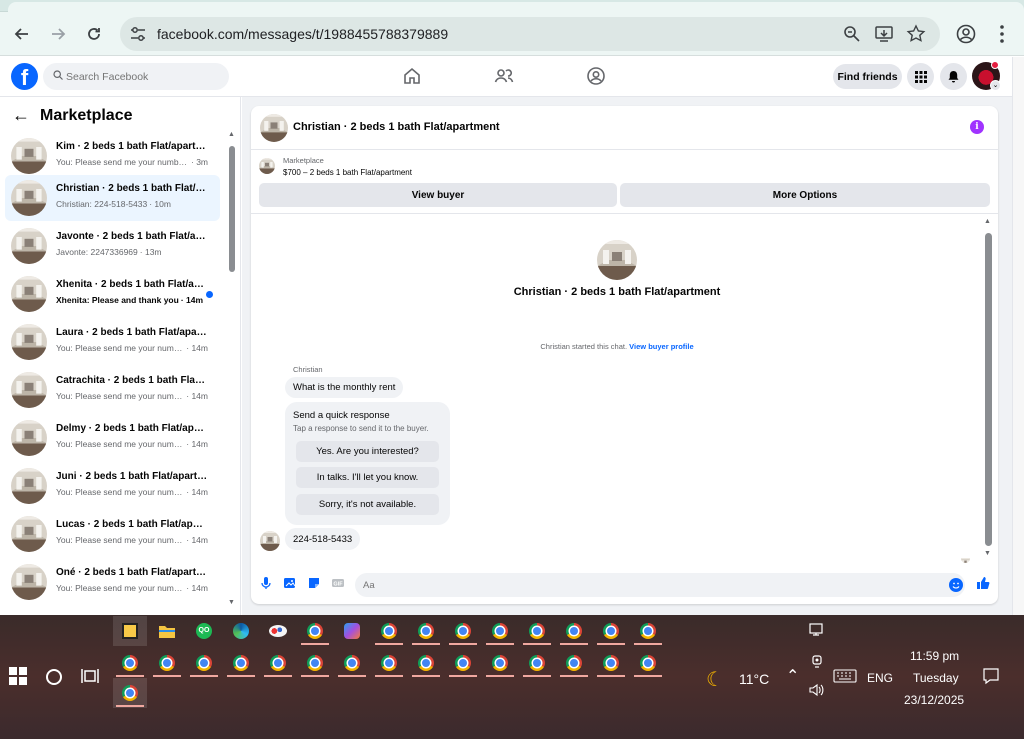  I want to click on forward-button, so click(58, 34).